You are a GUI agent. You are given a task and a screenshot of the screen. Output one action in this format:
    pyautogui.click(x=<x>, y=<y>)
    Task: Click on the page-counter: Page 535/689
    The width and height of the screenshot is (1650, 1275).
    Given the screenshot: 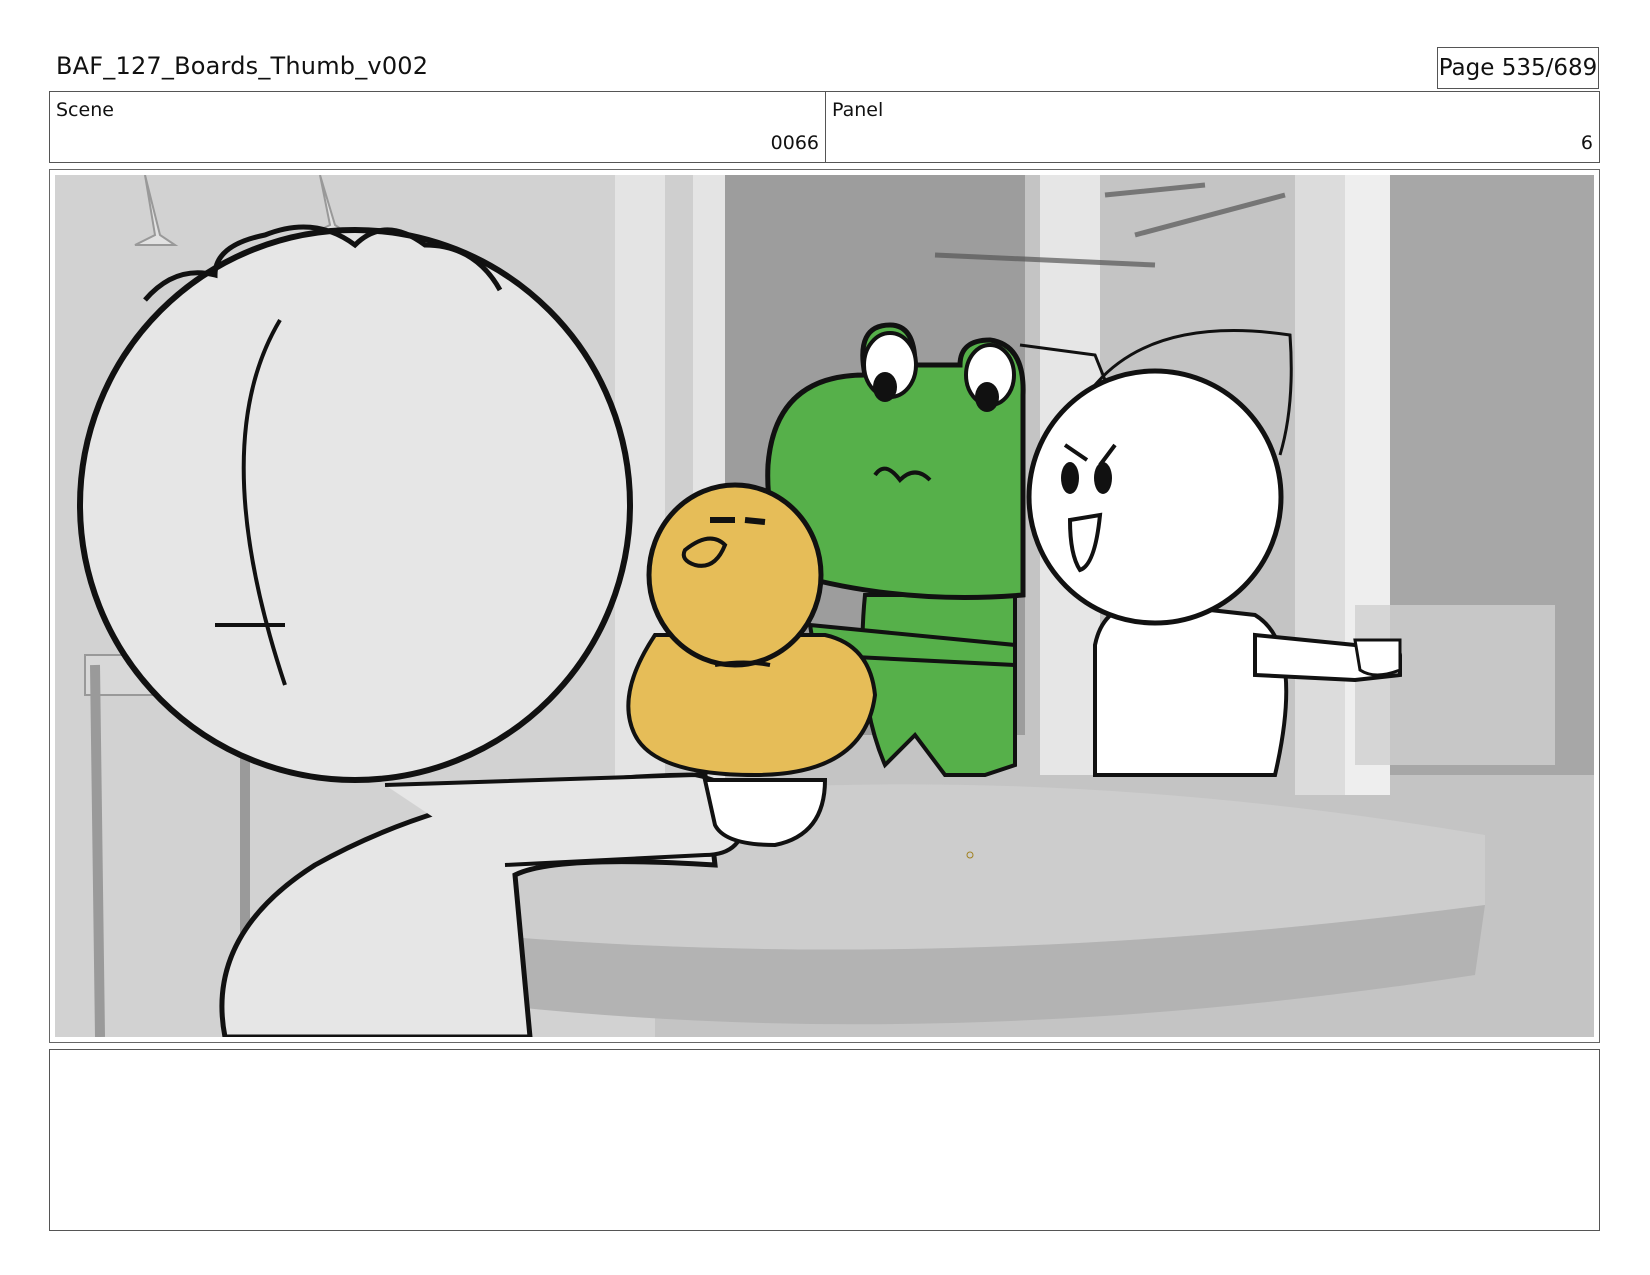 What is the action you would take?
    pyautogui.click(x=1518, y=68)
    